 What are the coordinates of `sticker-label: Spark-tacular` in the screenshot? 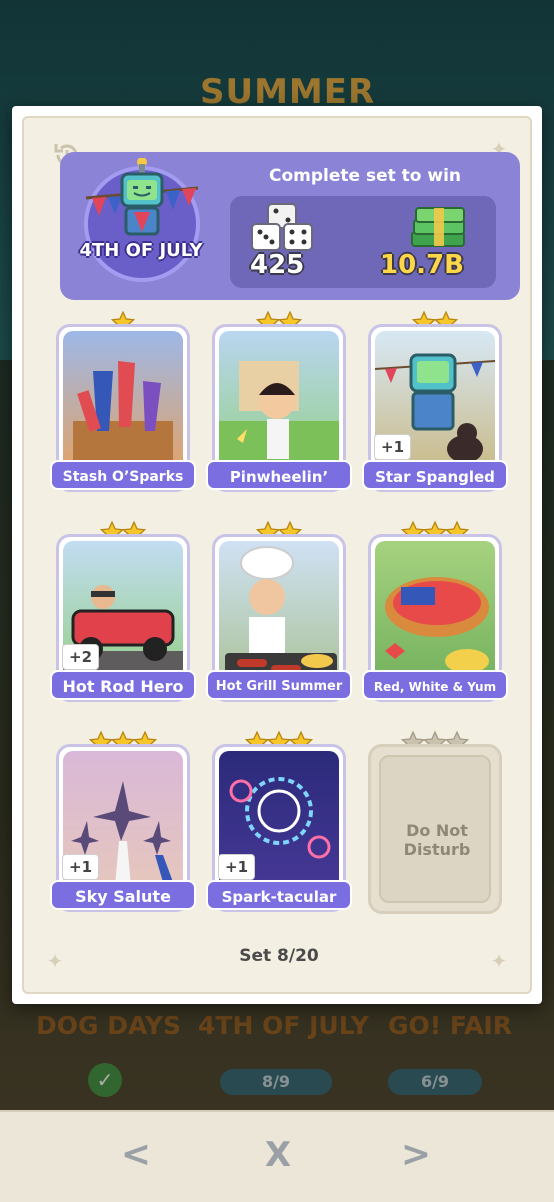 It's located at (279, 895).